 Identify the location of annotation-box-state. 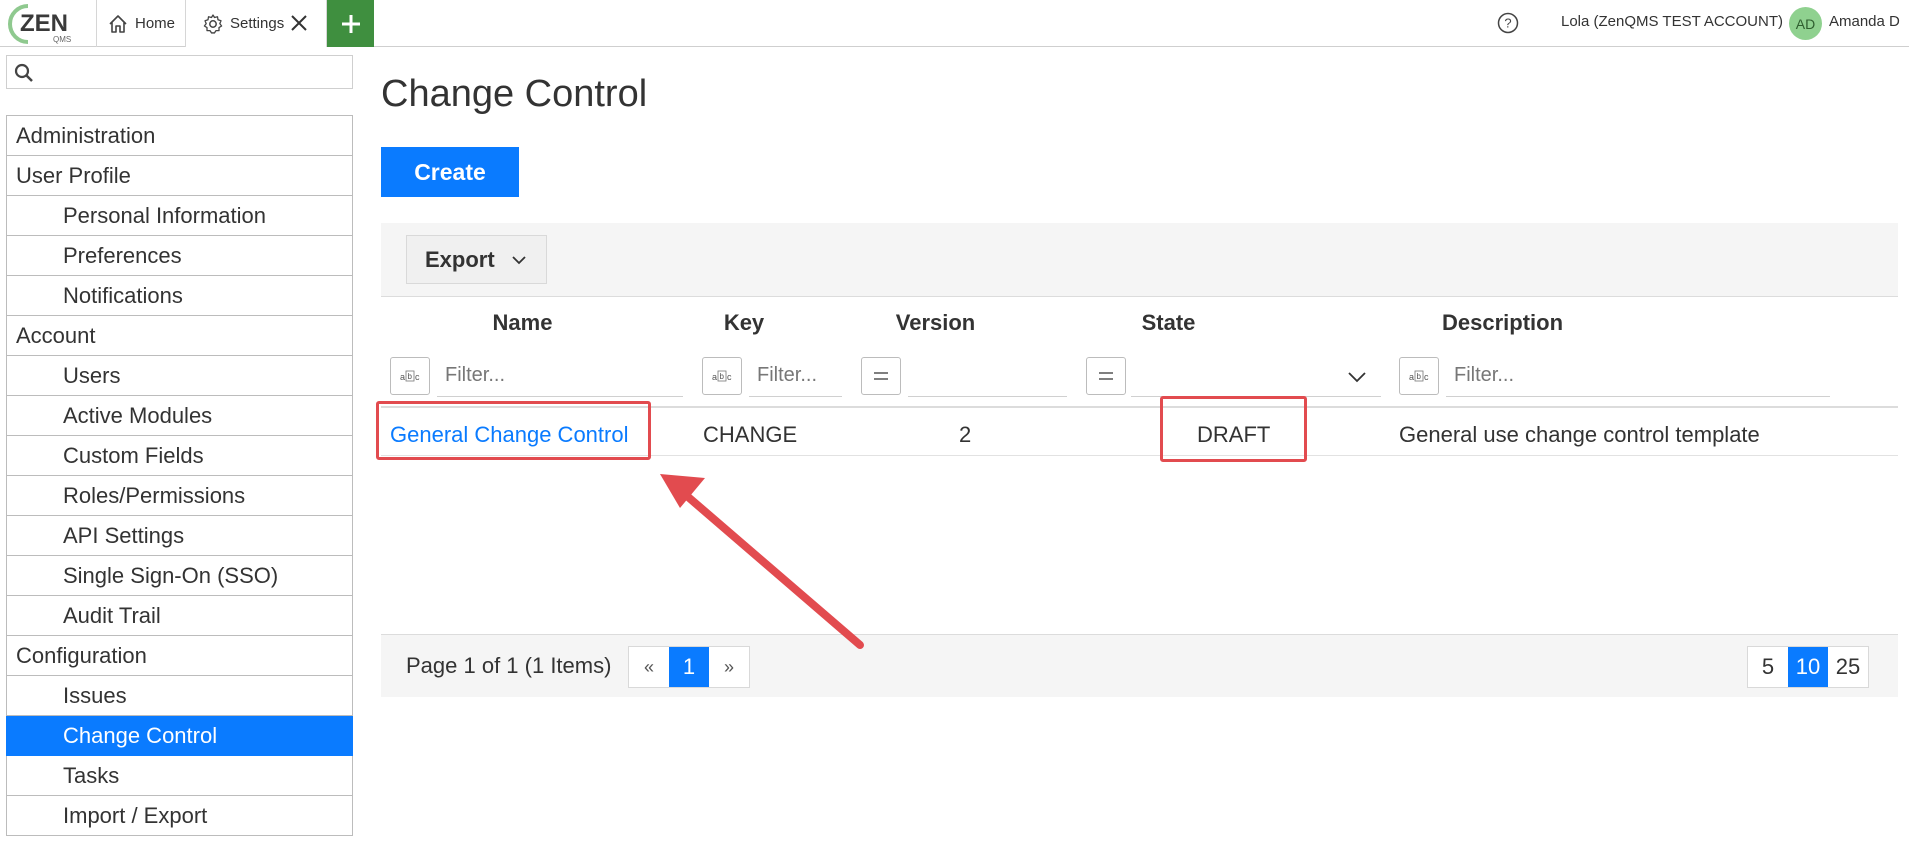
(1233, 429).